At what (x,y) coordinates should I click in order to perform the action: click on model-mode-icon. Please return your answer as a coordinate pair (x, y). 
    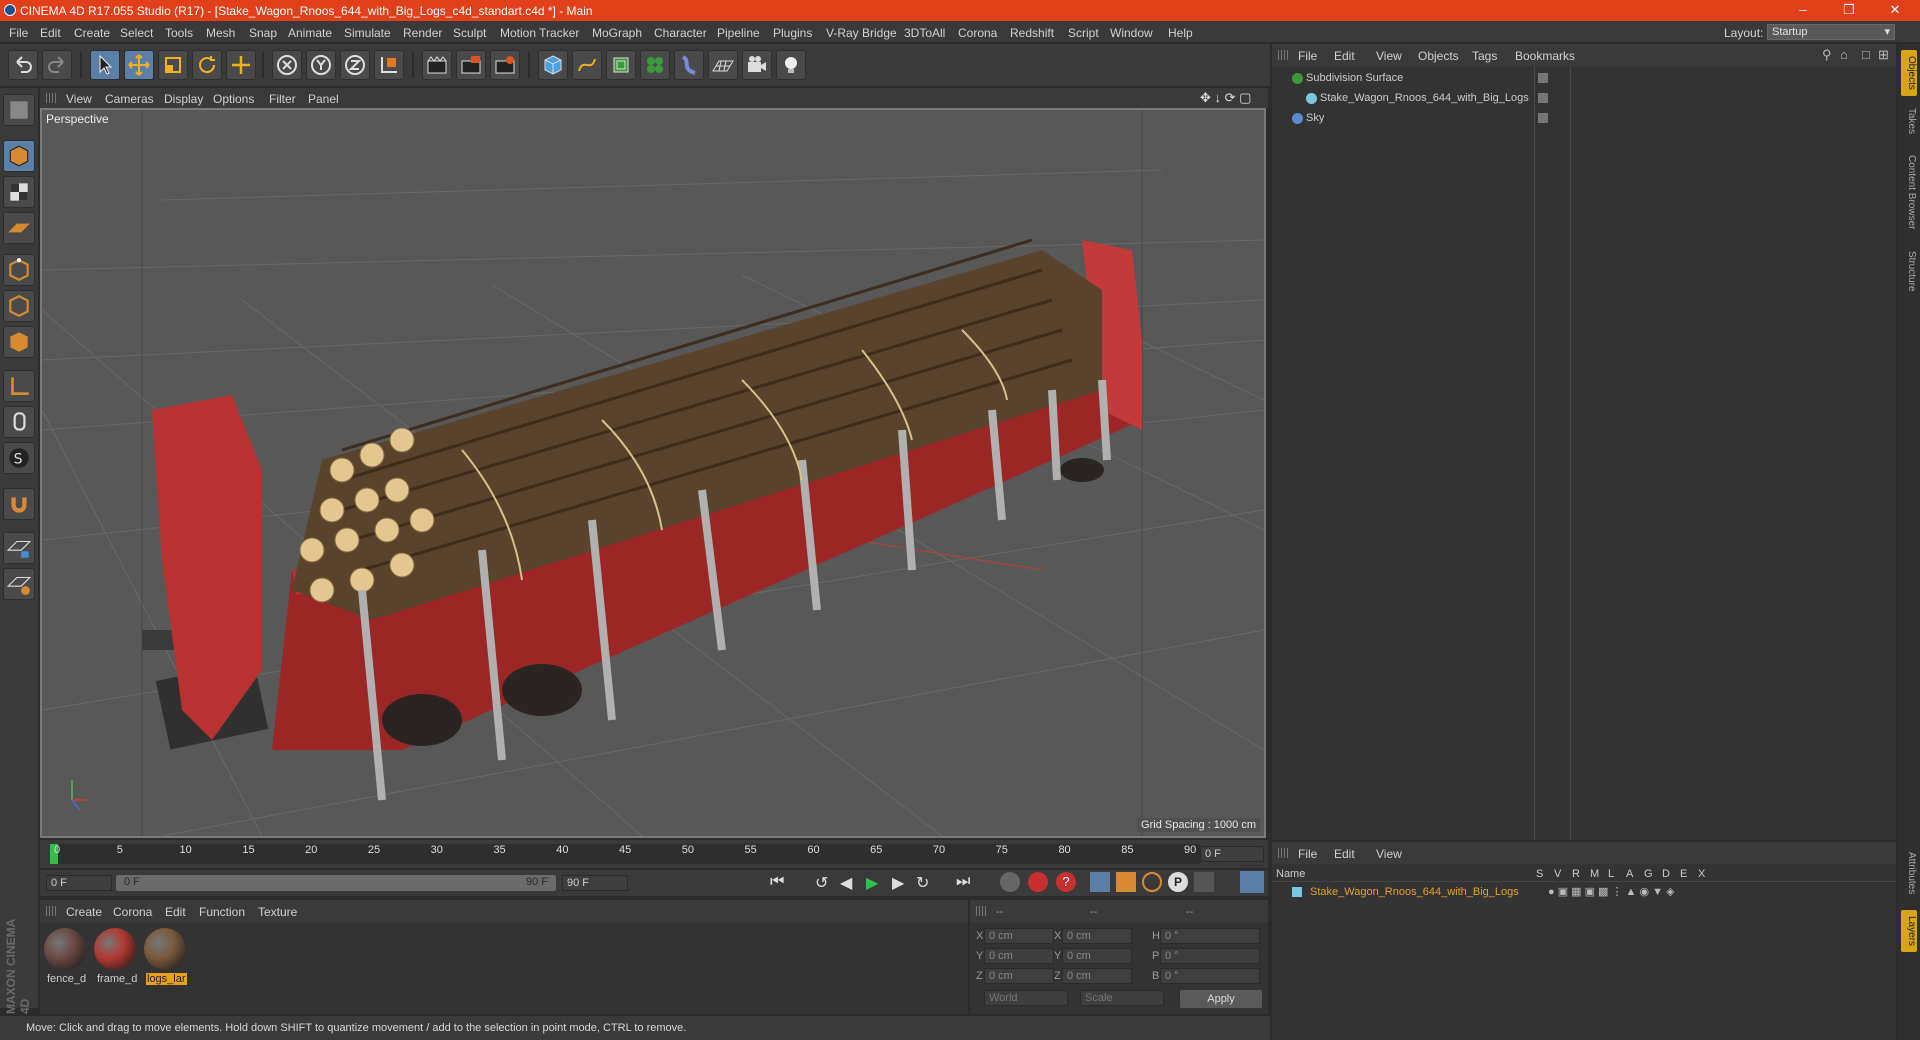
    Looking at the image, I should click on (19, 156).